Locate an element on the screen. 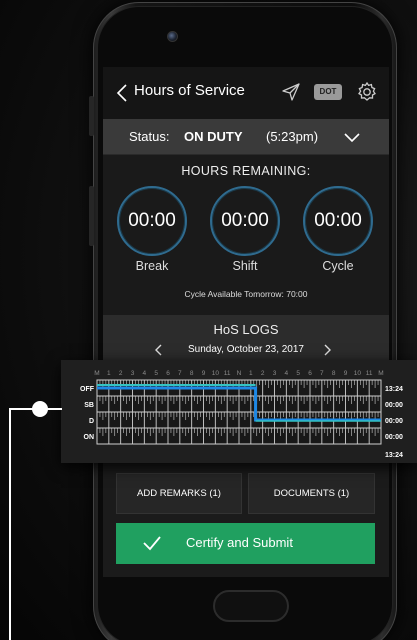  break-timer-value: 00:00 is located at coordinates (152, 220).